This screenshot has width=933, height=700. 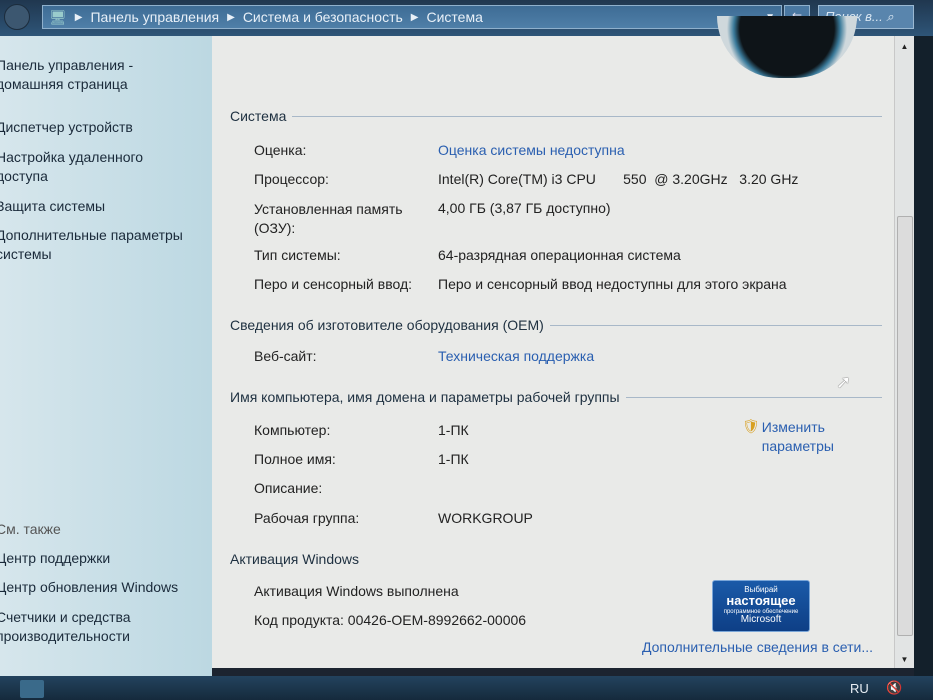 I want to click on breadcrumb-system: Система, so click(x=454, y=17).